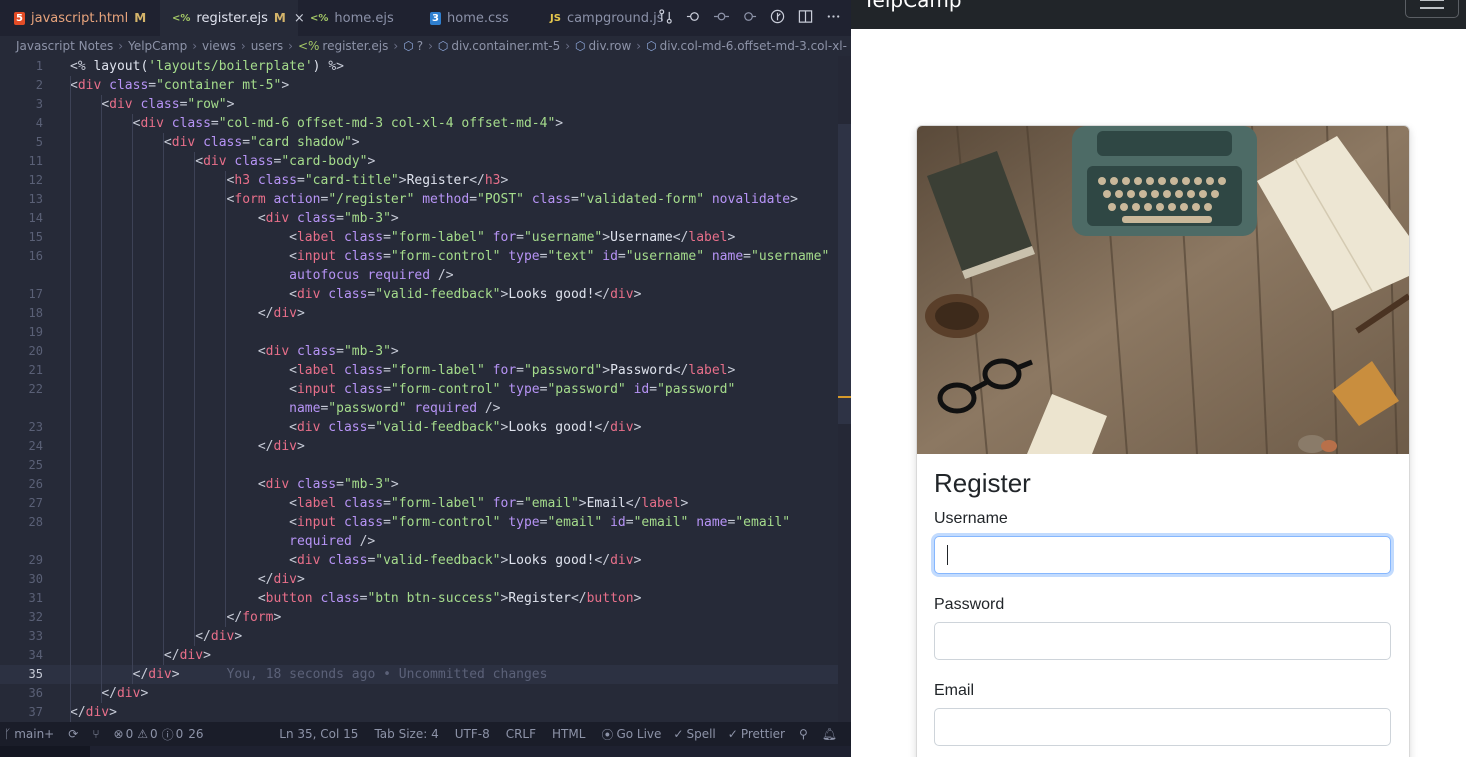 This screenshot has height=757, width=1466. I want to click on code-line: 5 <div class="card shadow">, so click(419, 142).